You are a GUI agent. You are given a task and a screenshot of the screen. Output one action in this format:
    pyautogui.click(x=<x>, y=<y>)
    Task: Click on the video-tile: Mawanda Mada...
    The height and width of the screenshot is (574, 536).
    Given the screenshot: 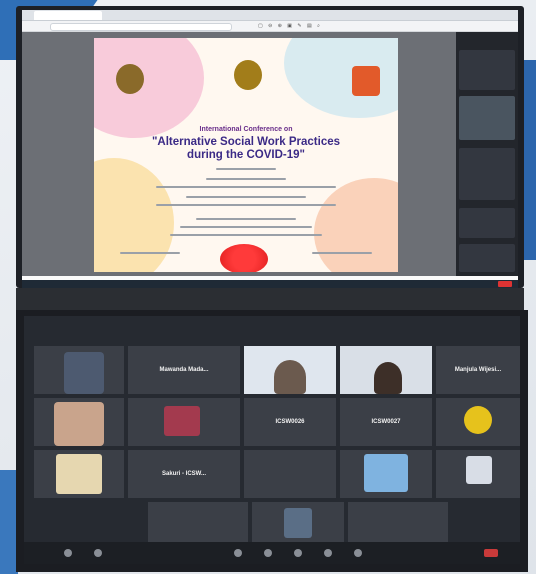 What is the action you would take?
    pyautogui.click(x=184, y=370)
    